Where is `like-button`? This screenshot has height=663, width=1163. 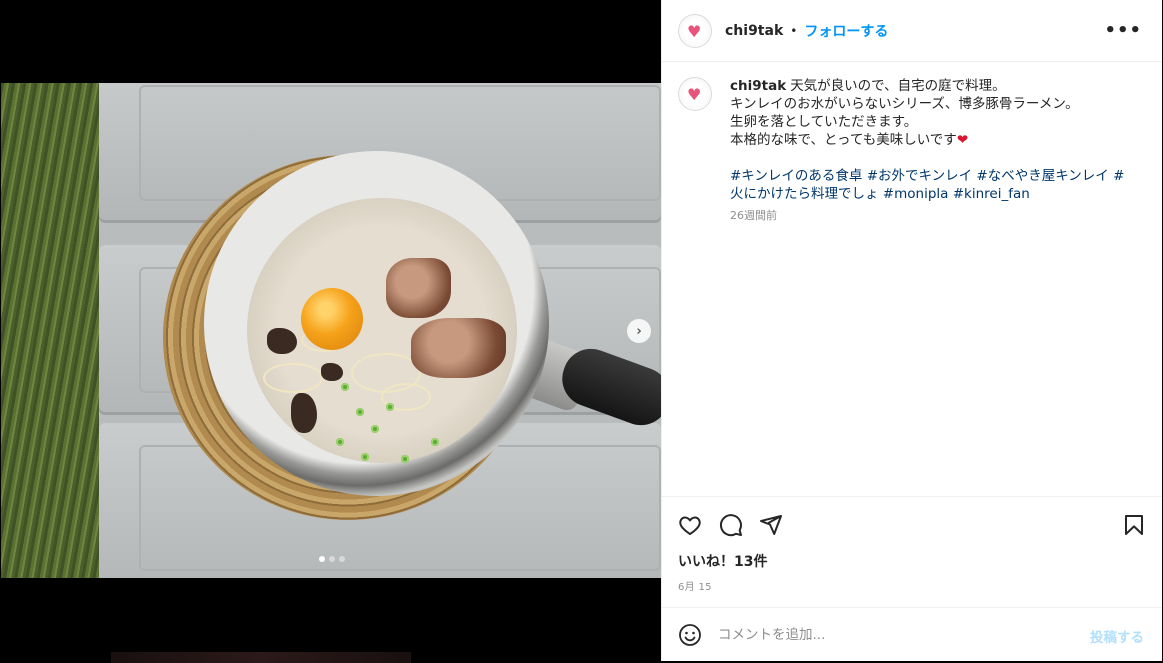
like-button is located at coordinates (690, 525).